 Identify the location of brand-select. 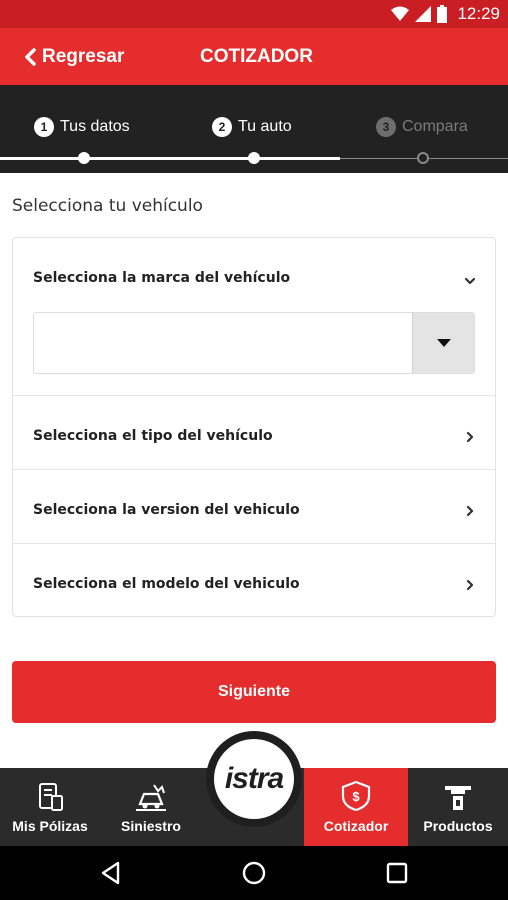
(254, 343).